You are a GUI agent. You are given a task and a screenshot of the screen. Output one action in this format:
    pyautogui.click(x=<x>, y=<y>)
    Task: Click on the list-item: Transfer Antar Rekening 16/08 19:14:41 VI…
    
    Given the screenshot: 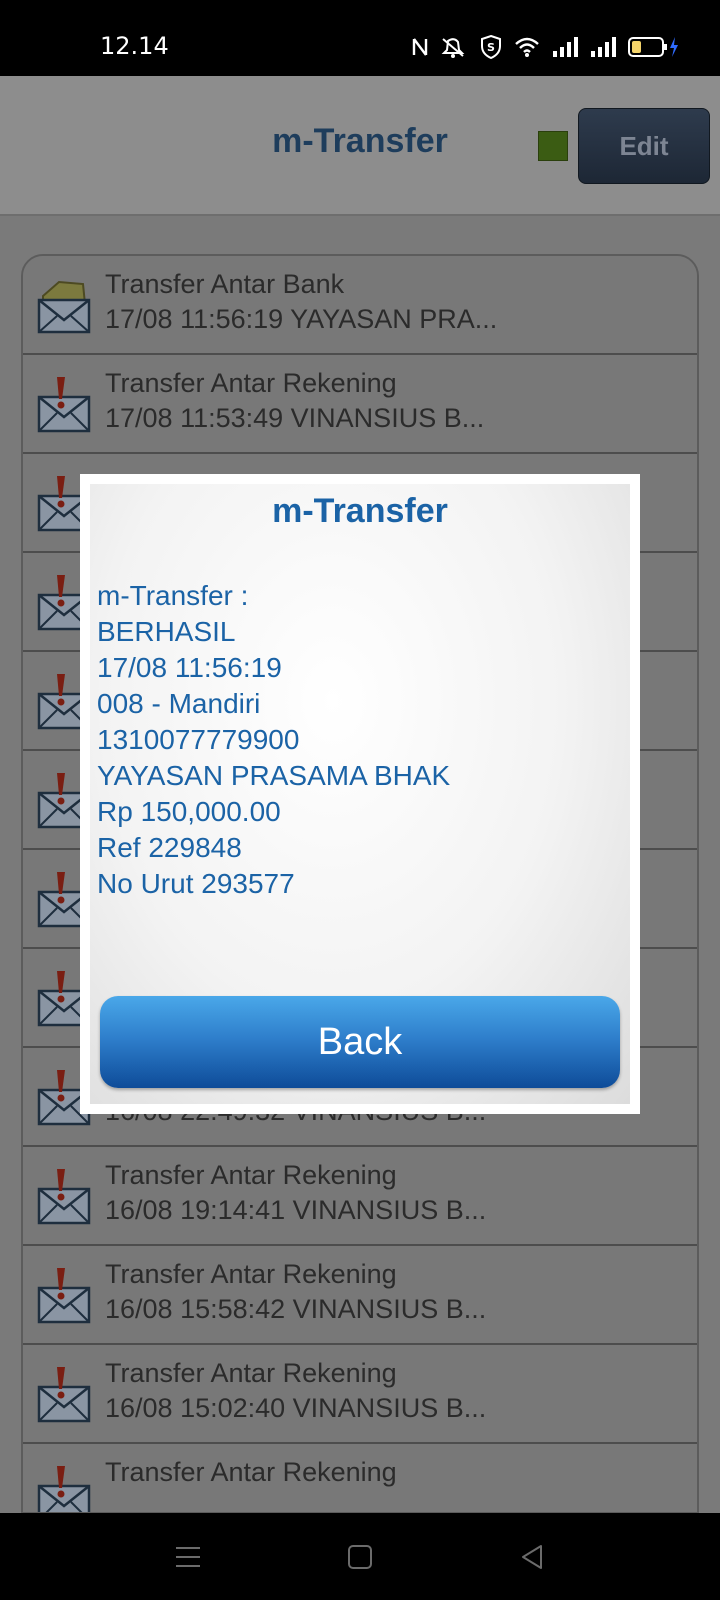 What is the action you would take?
    pyautogui.click(x=360, y=1196)
    